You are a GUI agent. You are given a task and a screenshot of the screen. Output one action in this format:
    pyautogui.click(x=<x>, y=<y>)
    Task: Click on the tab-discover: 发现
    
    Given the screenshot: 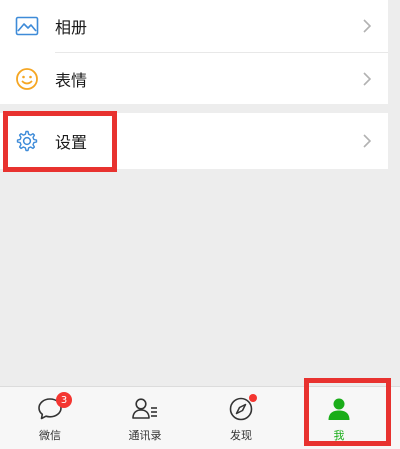 What is the action you would take?
    pyautogui.click(x=241, y=418)
    